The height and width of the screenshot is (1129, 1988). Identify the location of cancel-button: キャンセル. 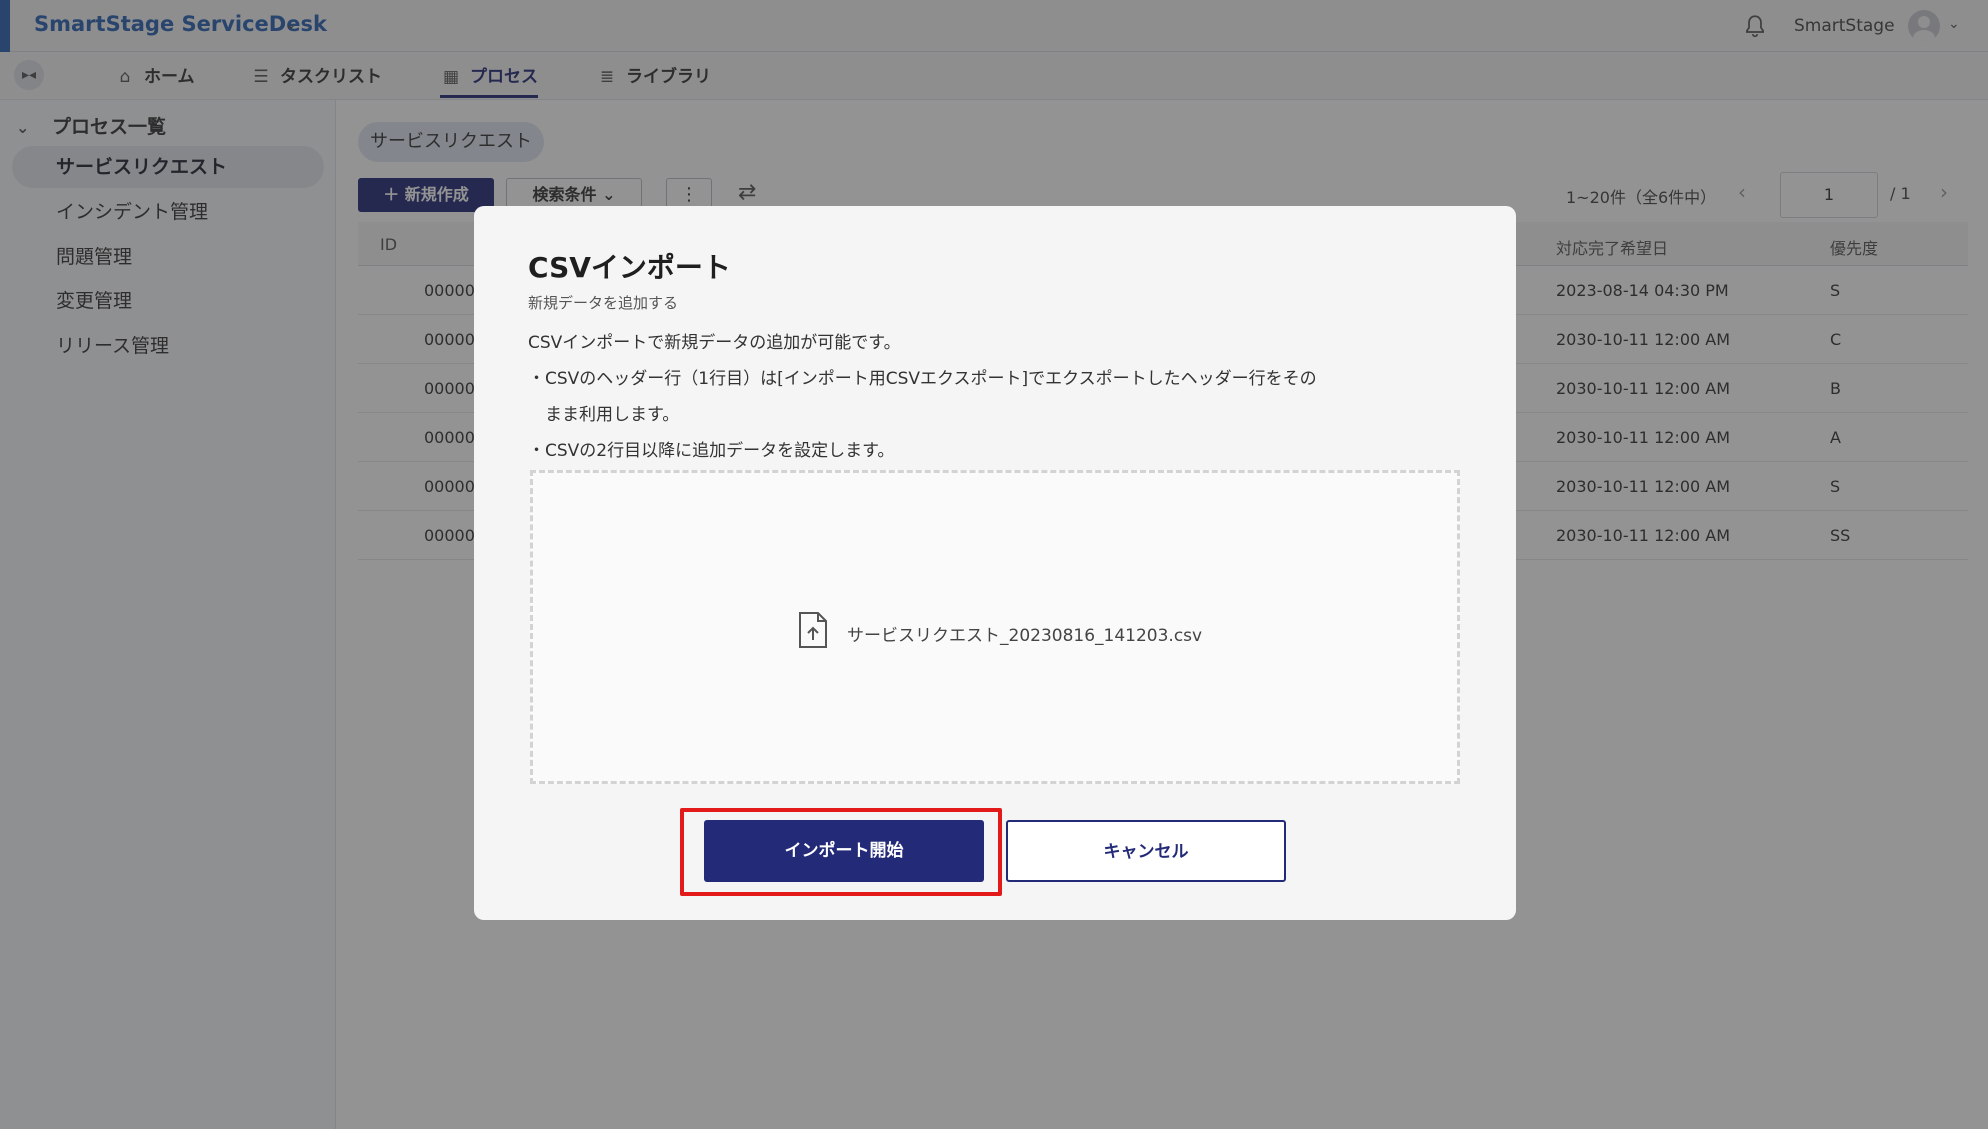
(1146, 851).